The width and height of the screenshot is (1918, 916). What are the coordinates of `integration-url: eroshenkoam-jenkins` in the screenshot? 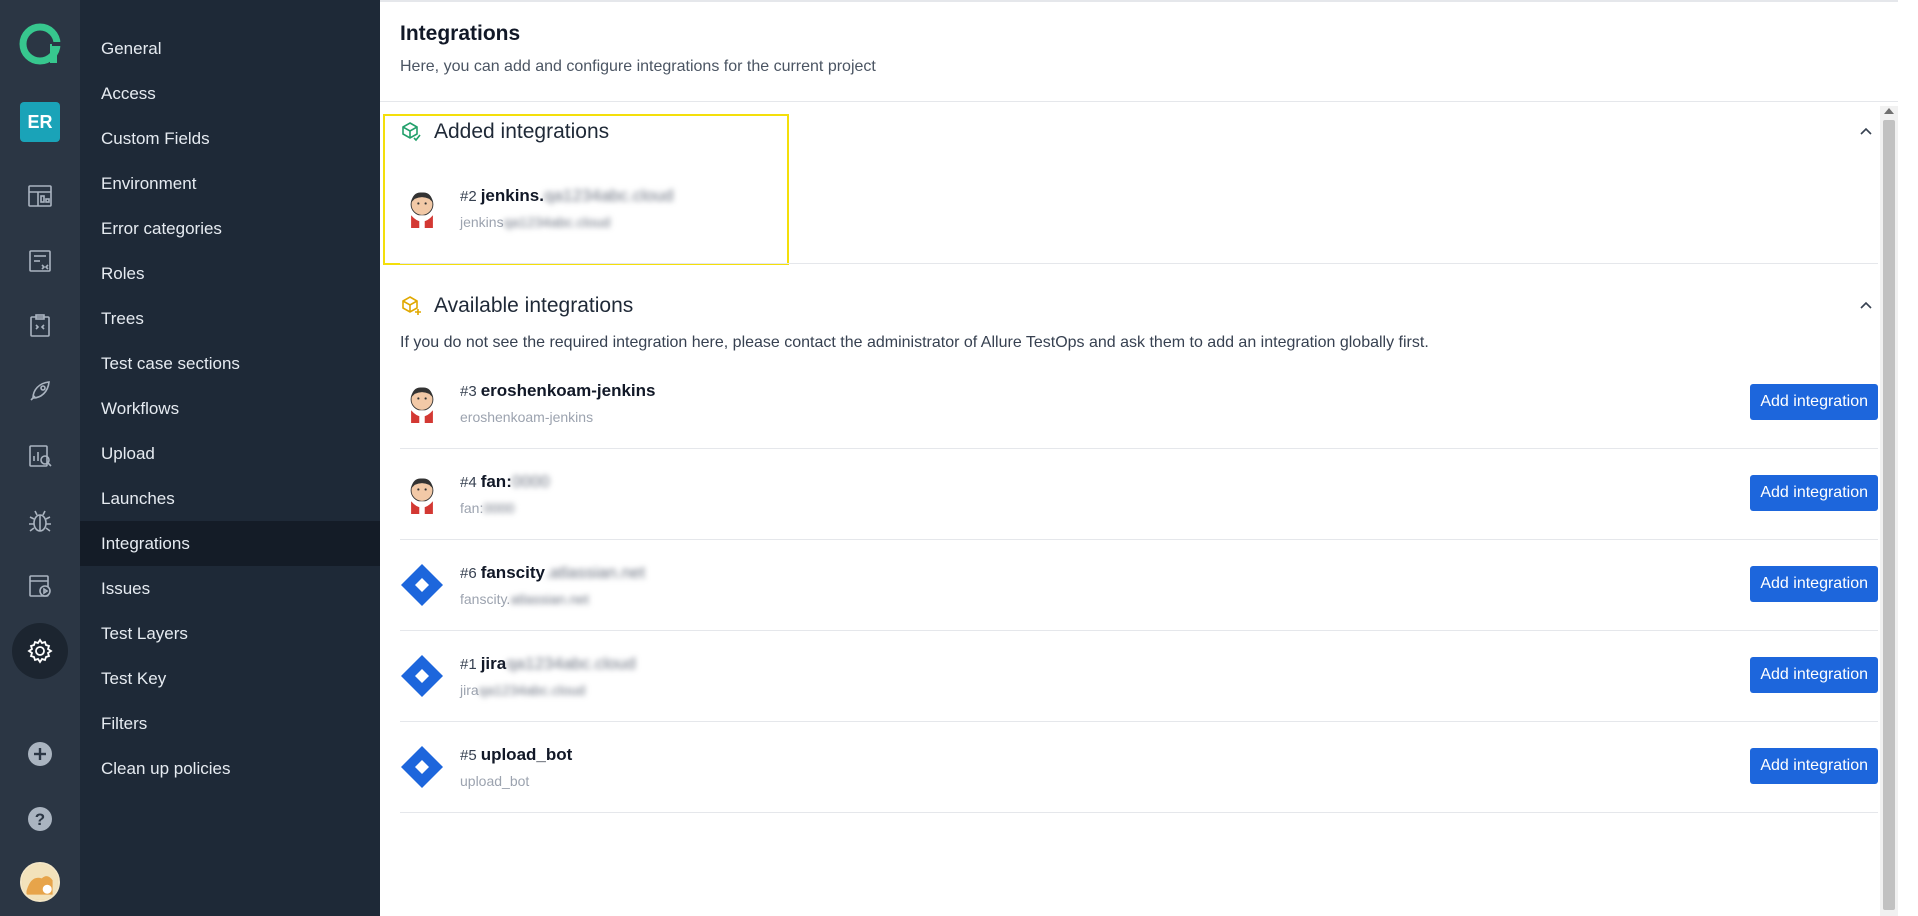 It's located at (527, 417).